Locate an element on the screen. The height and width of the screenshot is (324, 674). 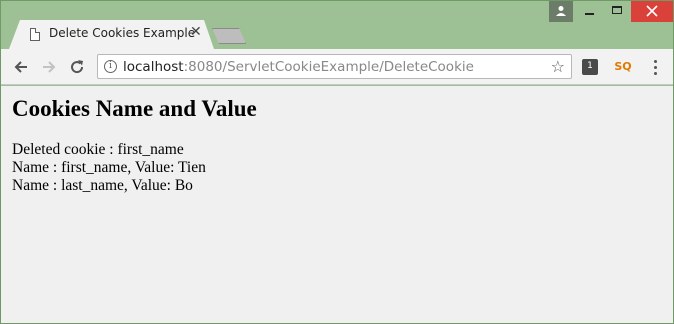
tab-title: Delete Cookies Example is located at coordinates (122, 33).